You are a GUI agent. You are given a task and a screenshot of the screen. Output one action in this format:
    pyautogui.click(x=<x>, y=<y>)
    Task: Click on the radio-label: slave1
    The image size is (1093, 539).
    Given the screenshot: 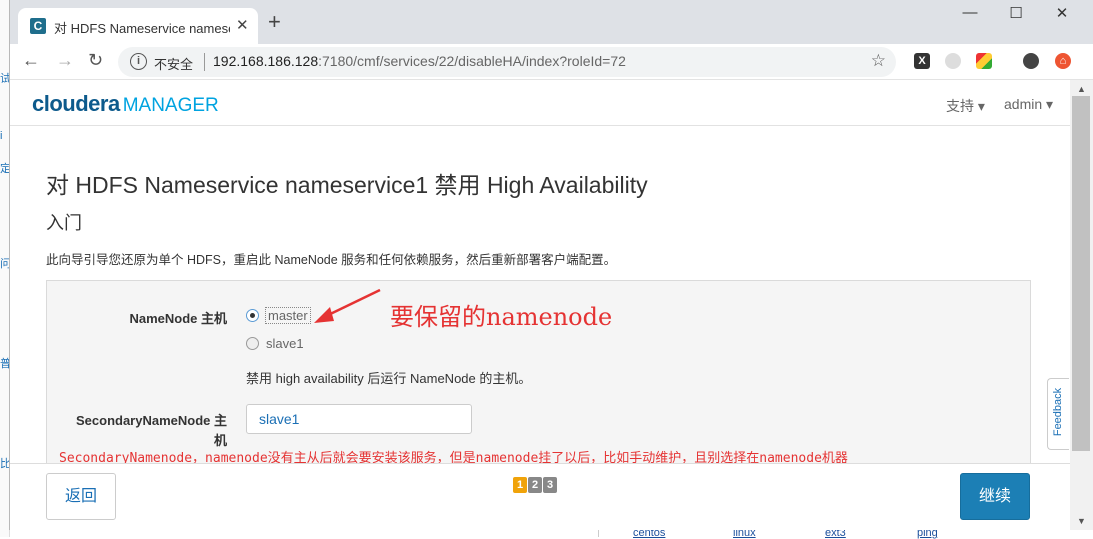 What is the action you would take?
    pyautogui.click(x=285, y=343)
    